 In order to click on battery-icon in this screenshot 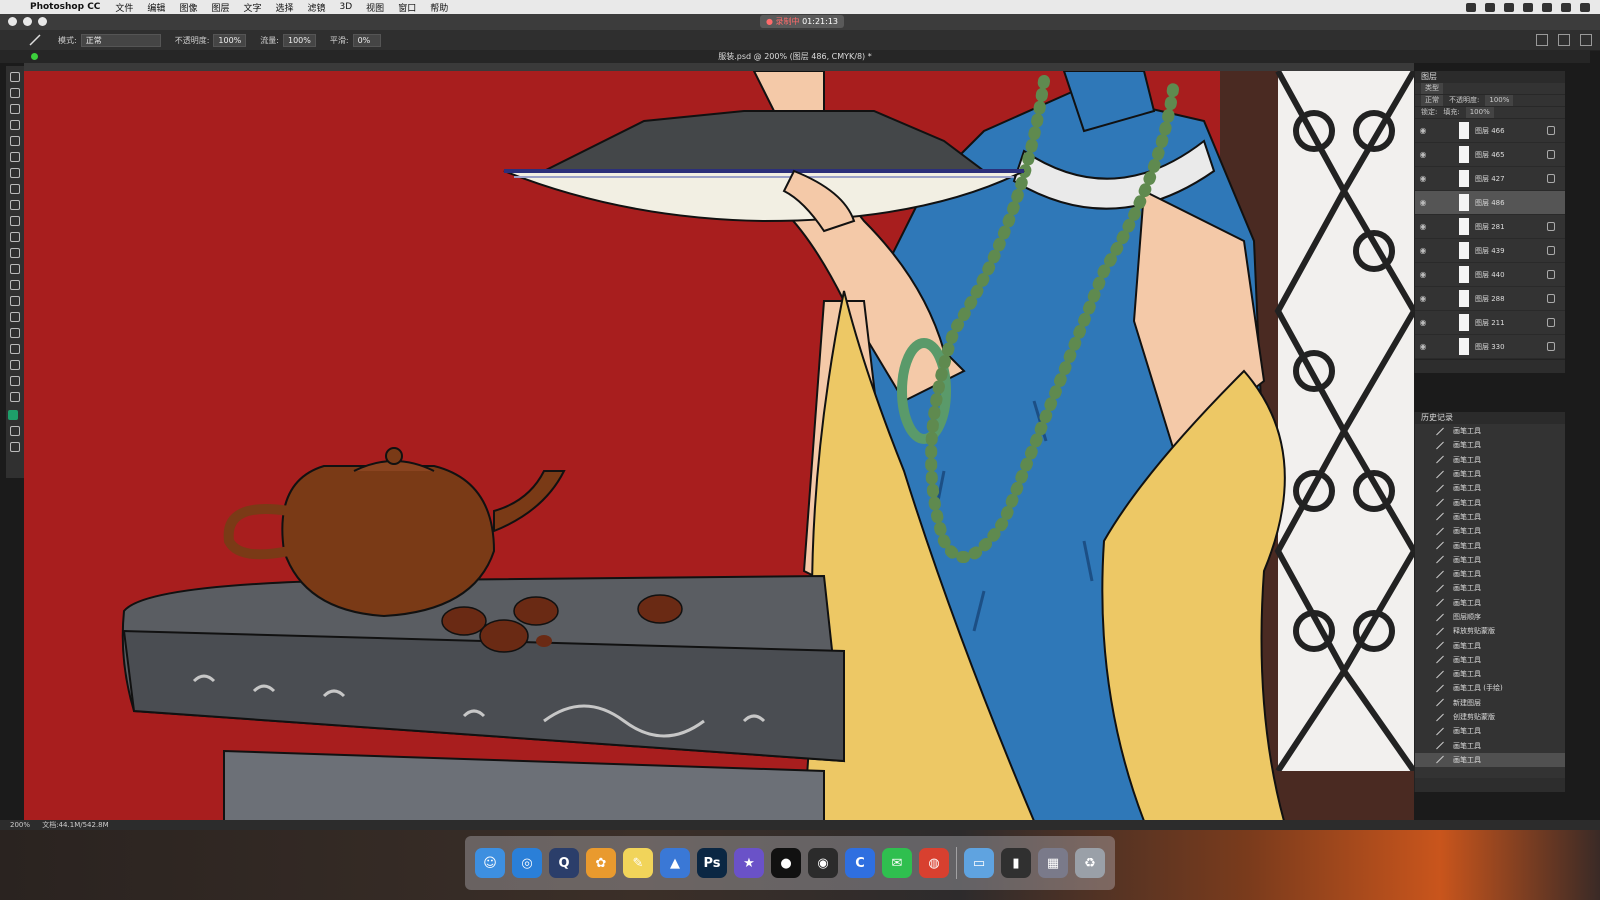, I will do `click(1547, 7)`.